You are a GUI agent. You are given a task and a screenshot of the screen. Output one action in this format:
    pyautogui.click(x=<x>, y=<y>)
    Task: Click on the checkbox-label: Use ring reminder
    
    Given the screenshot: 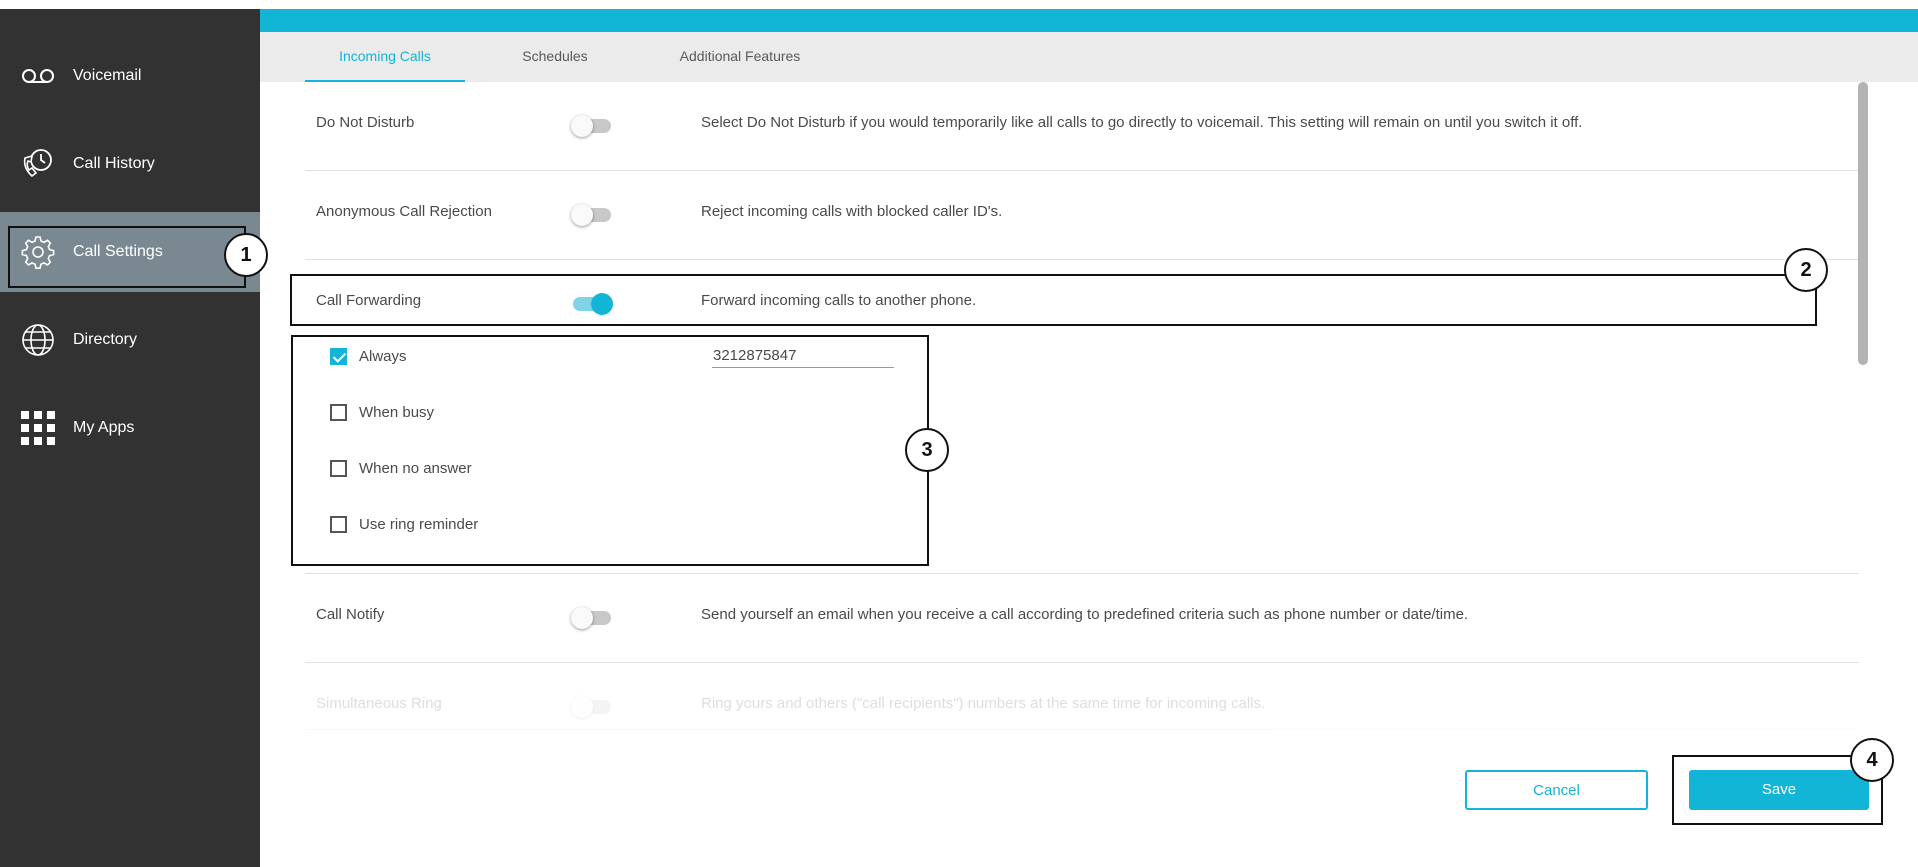 What is the action you would take?
    pyautogui.click(x=419, y=524)
    